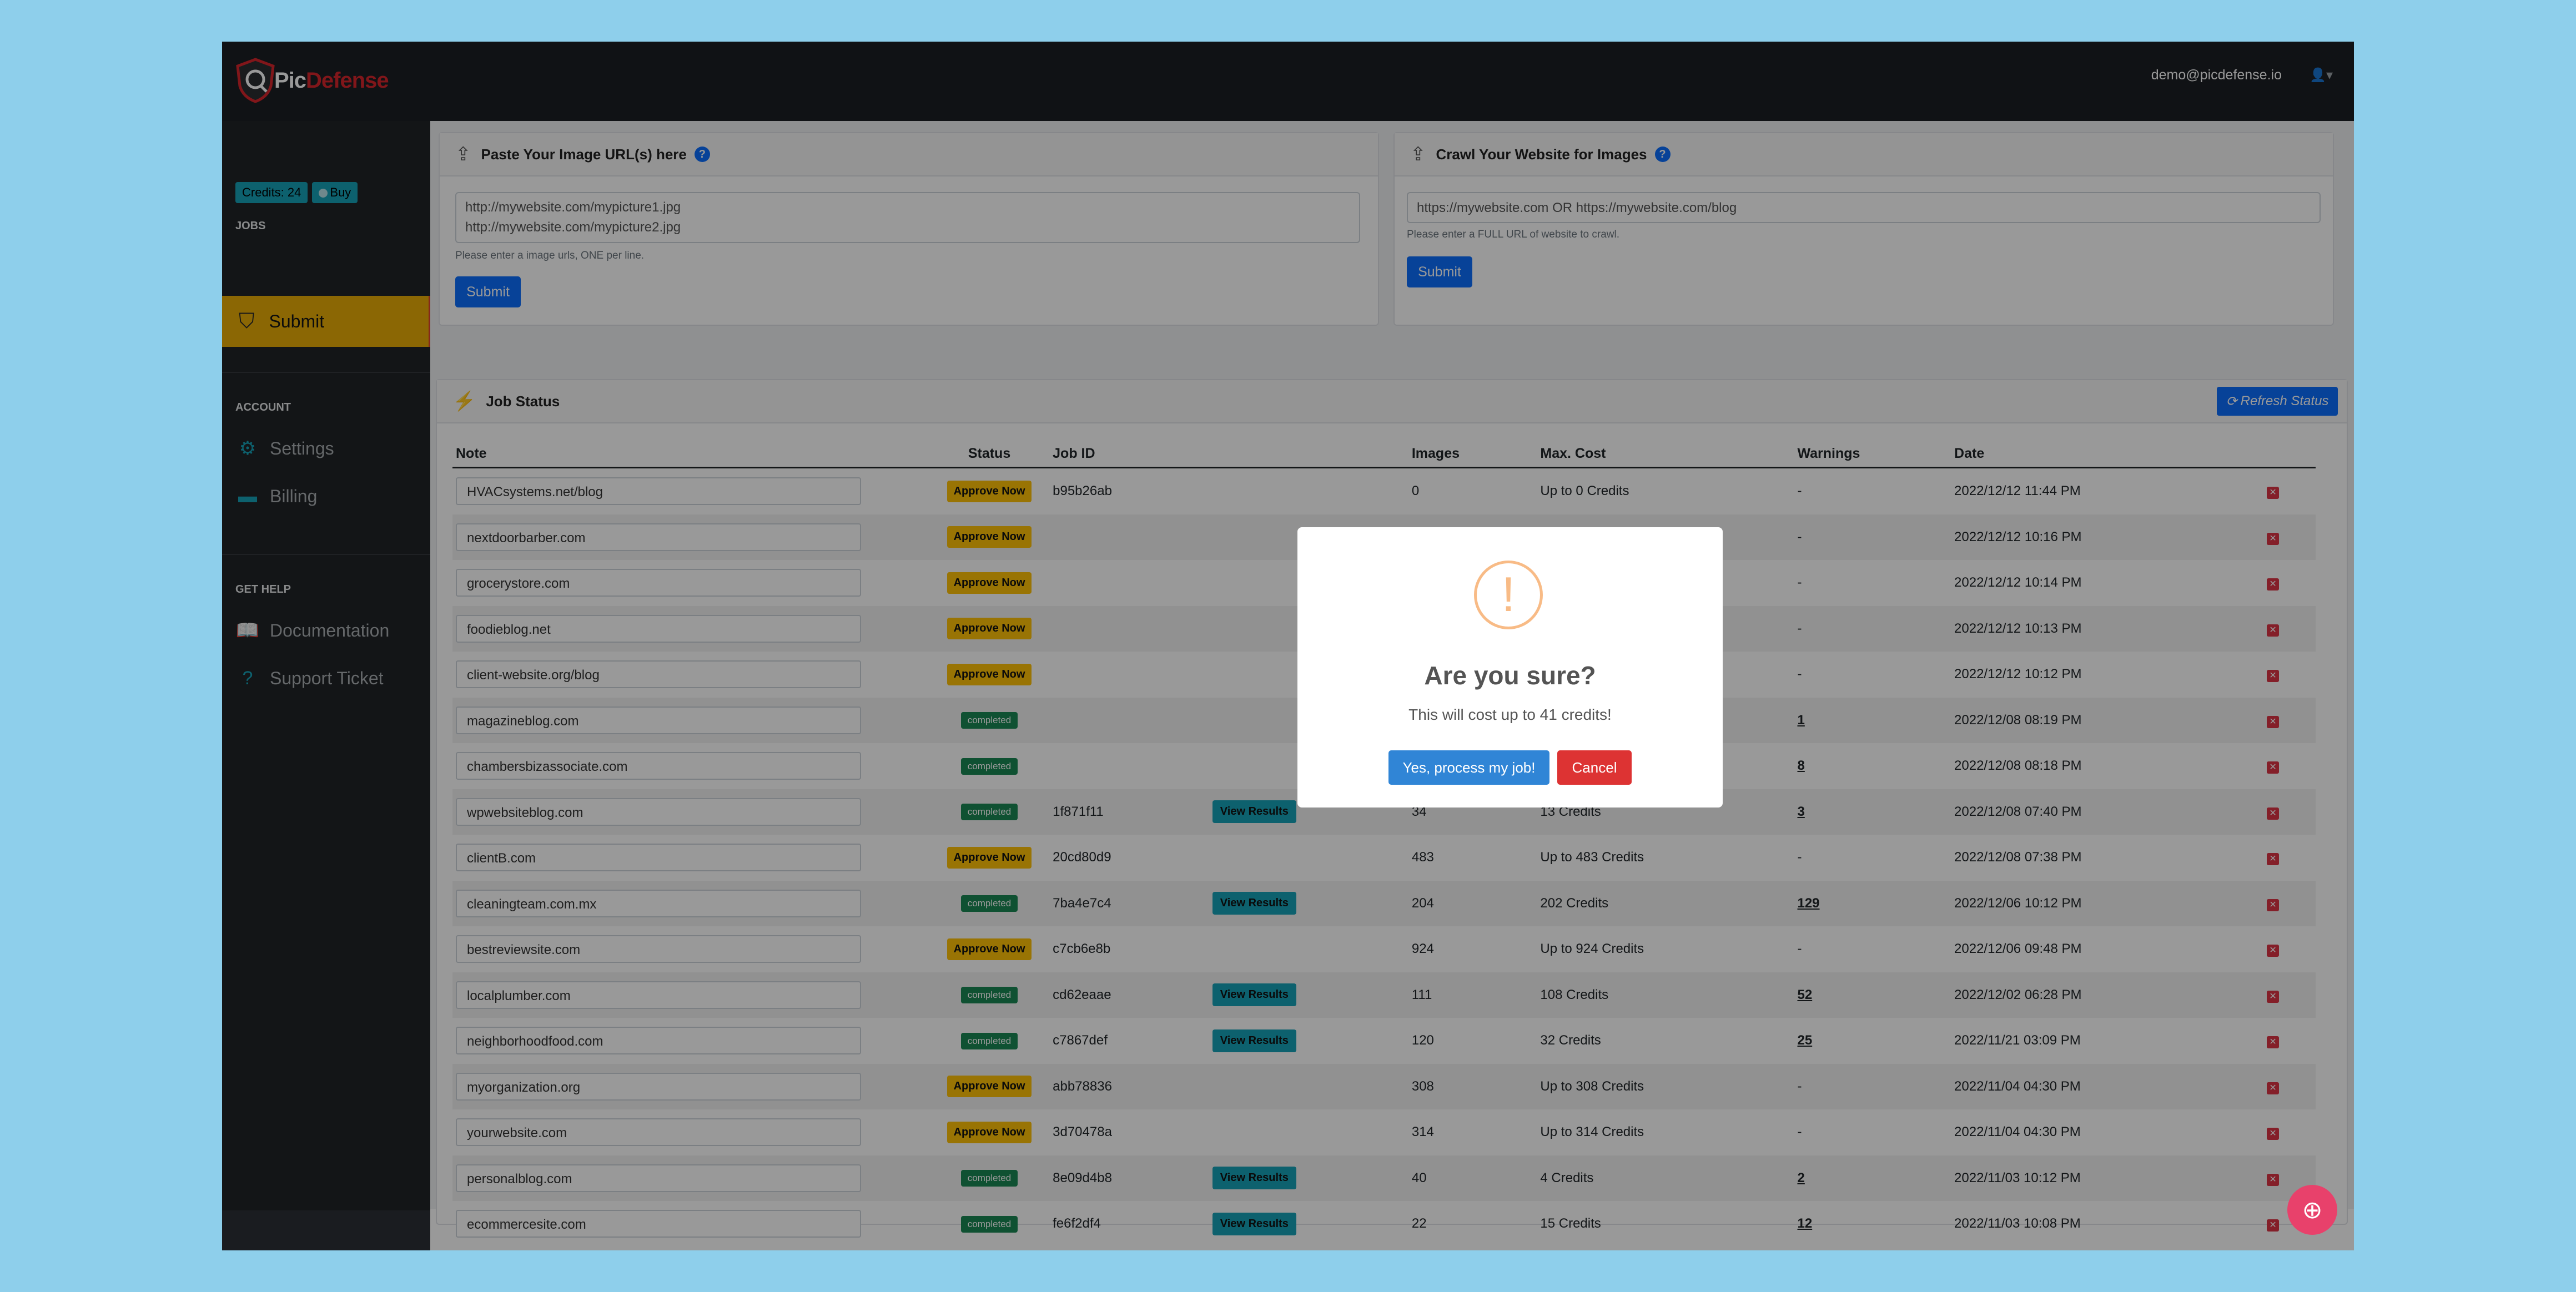  What do you see at coordinates (1468, 767) in the screenshot?
I see `confirm-process-button: Yes, process my job!` at bounding box center [1468, 767].